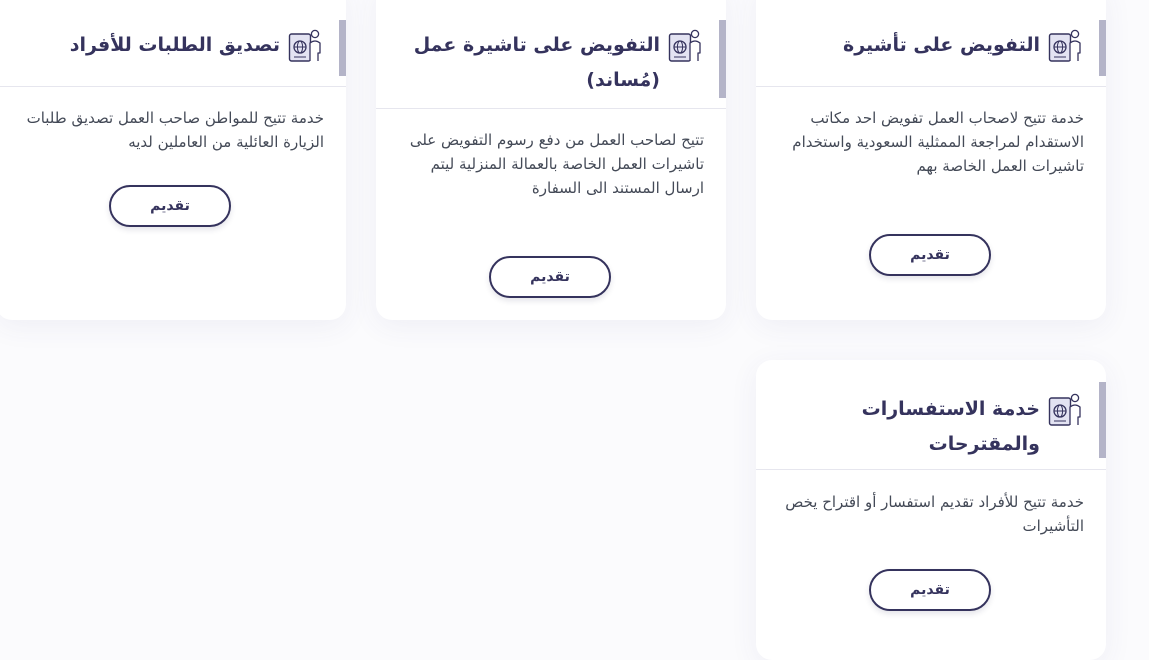 The height and width of the screenshot is (660, 1149). What do you see at coordinates (950, 426) in the screenshot?
I see `card-title: خدمة الاستفسارات والمقترحات` at bounding box center [950, 426].